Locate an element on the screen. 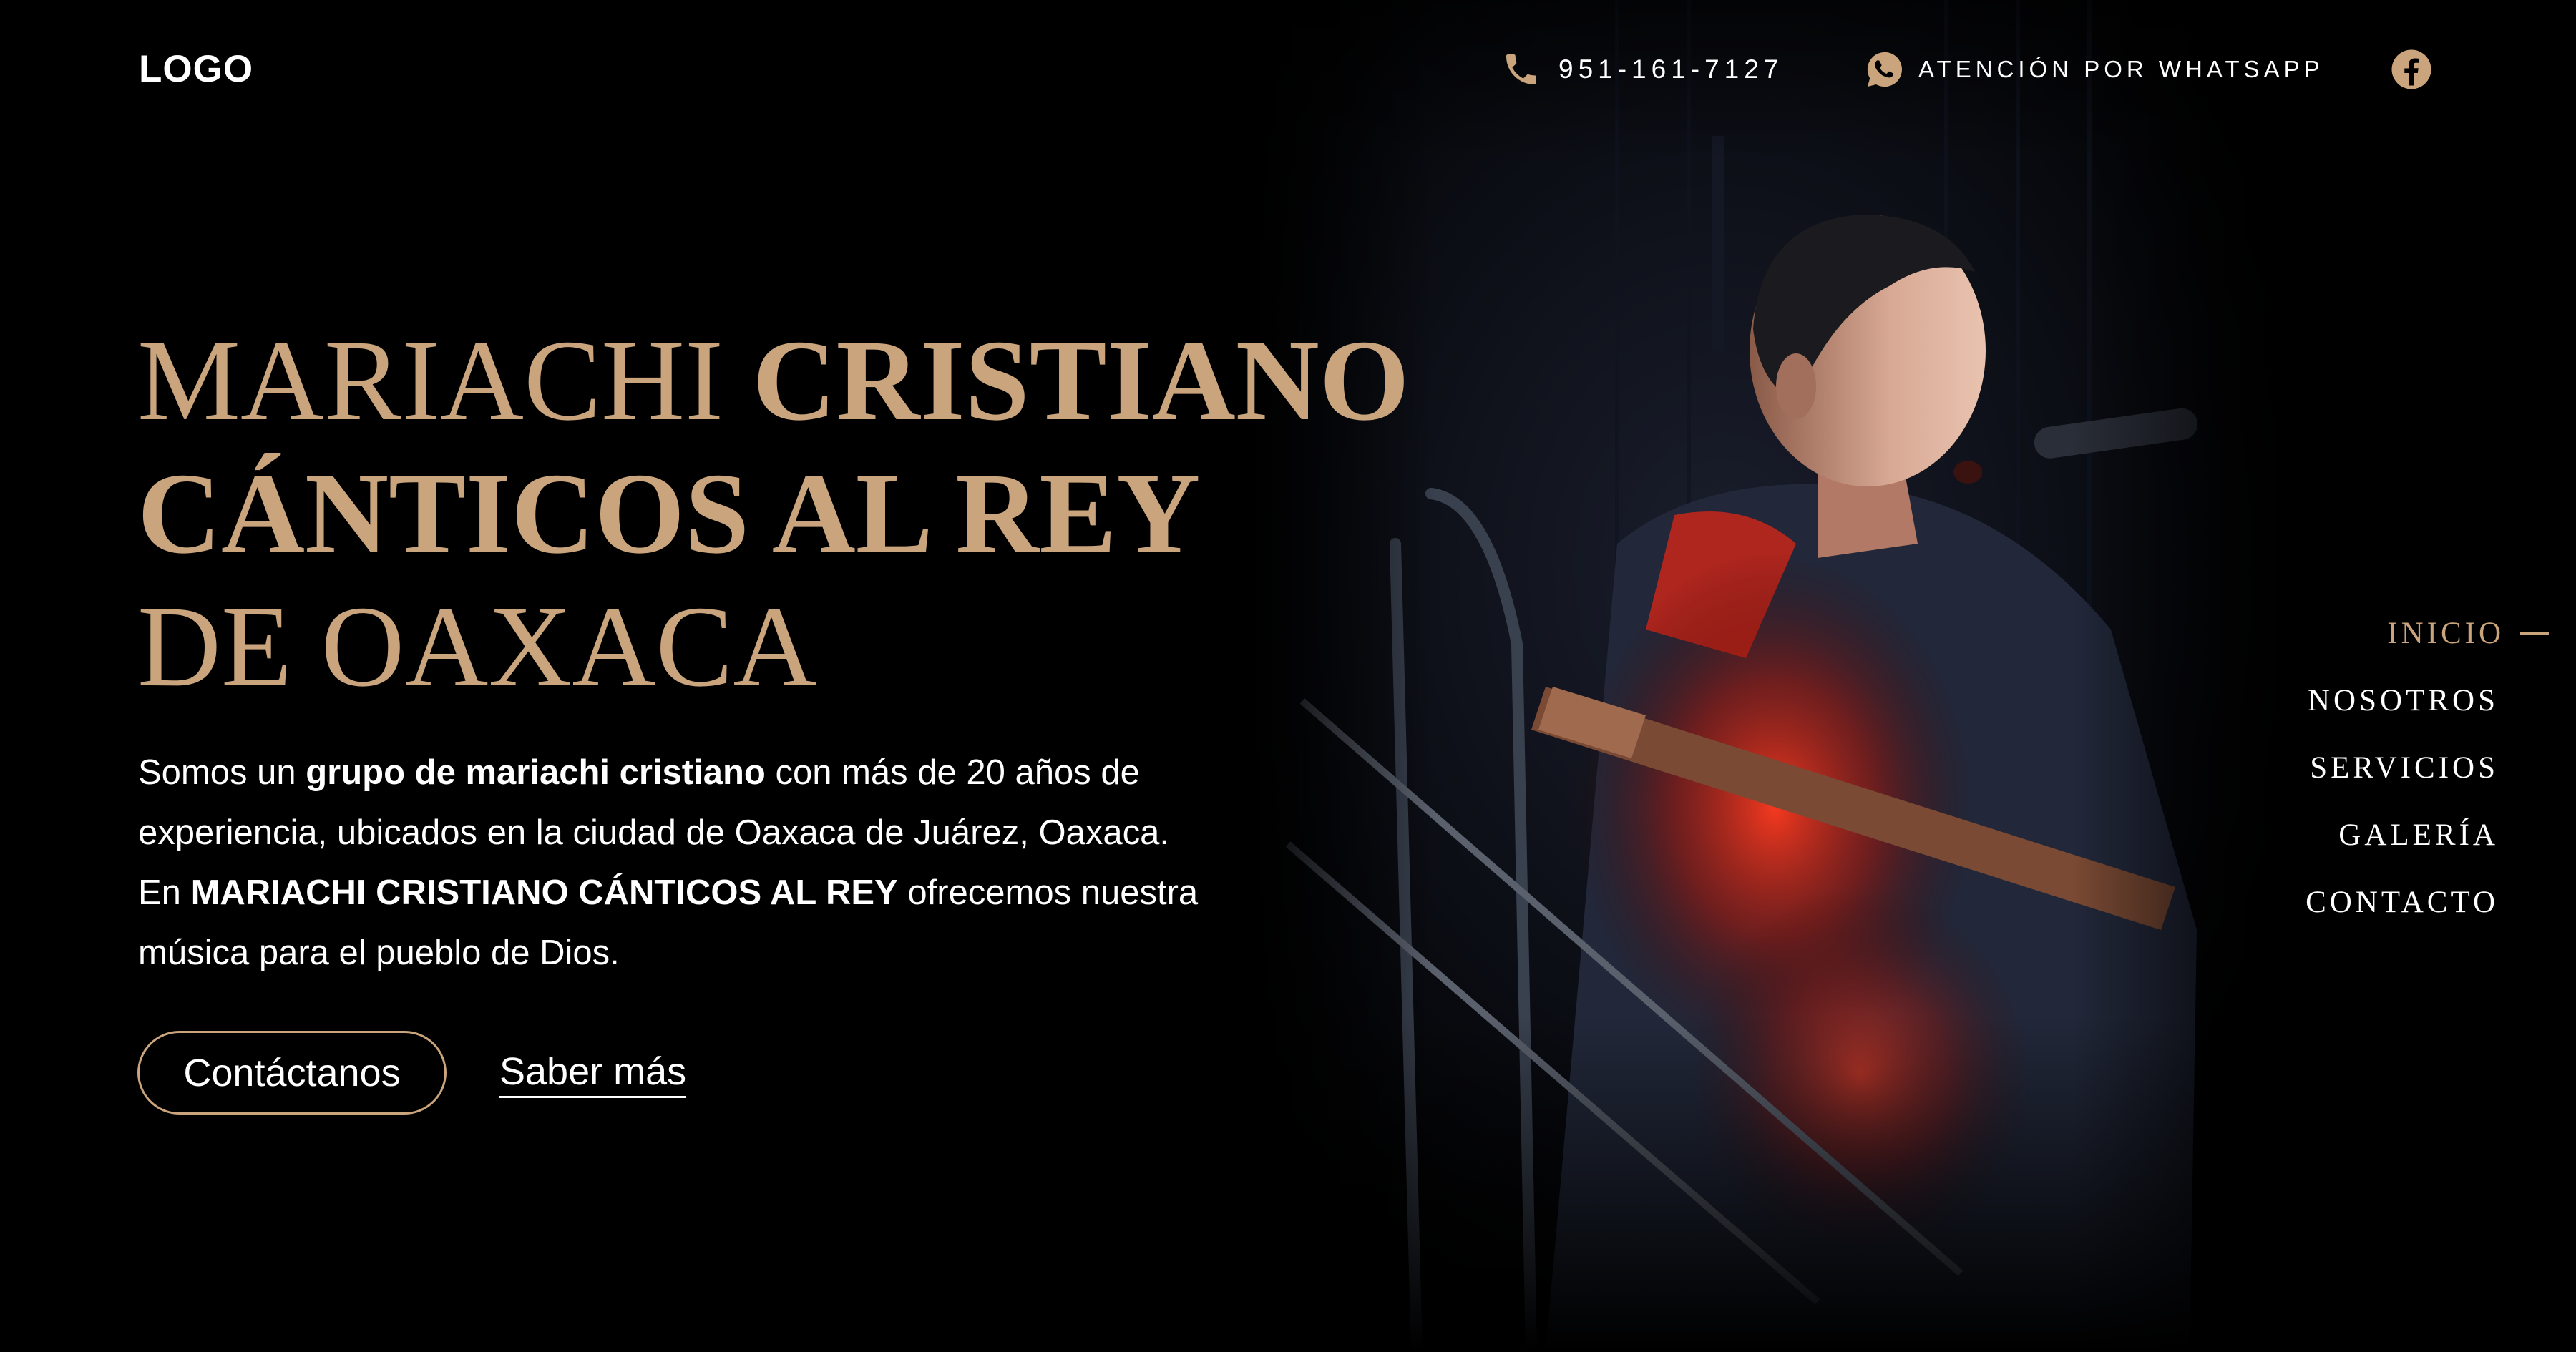  desc-line-4: música para el pueblo de Dios. is located at coordinates (379, 953).